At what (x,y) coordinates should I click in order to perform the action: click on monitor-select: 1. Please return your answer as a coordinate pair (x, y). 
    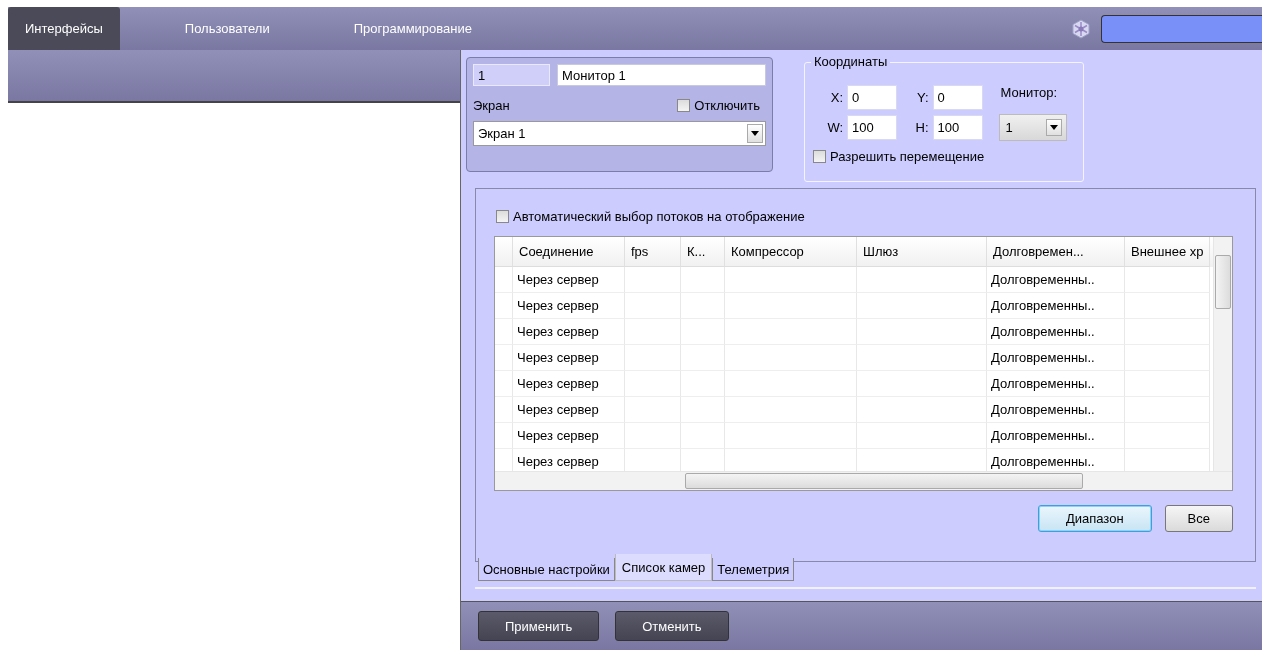
    Looking at the image, I should click on (1032, 127).